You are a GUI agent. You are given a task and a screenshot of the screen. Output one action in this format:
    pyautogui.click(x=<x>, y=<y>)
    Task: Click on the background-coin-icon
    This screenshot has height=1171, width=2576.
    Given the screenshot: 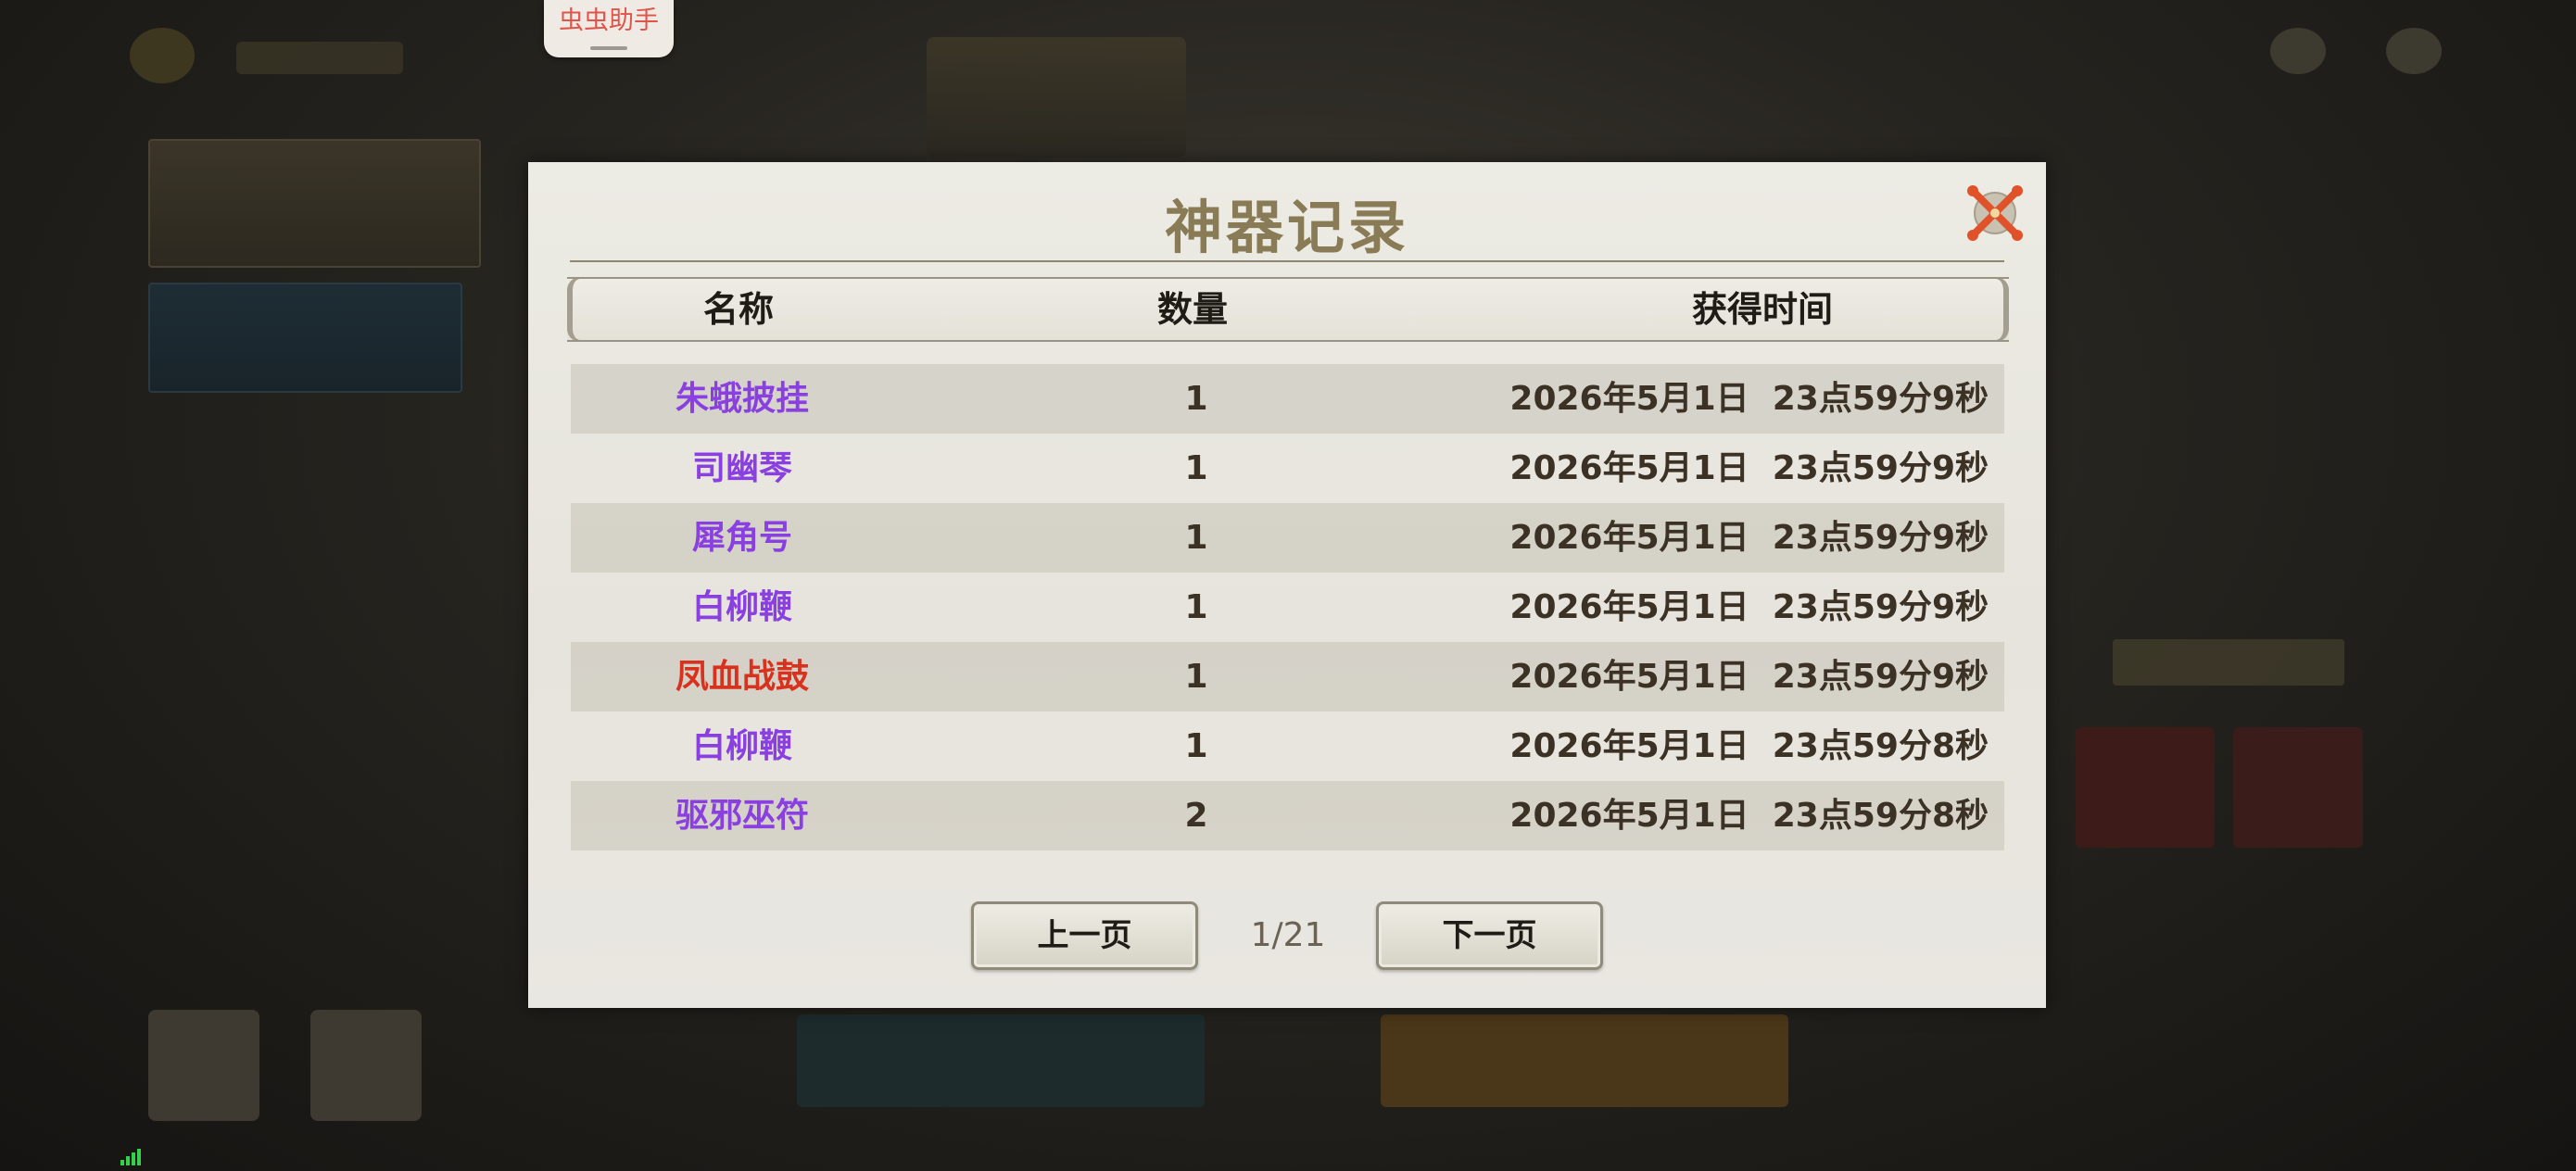 What is the action you would take?
    pyautogui.click(x=162, y=56)
    